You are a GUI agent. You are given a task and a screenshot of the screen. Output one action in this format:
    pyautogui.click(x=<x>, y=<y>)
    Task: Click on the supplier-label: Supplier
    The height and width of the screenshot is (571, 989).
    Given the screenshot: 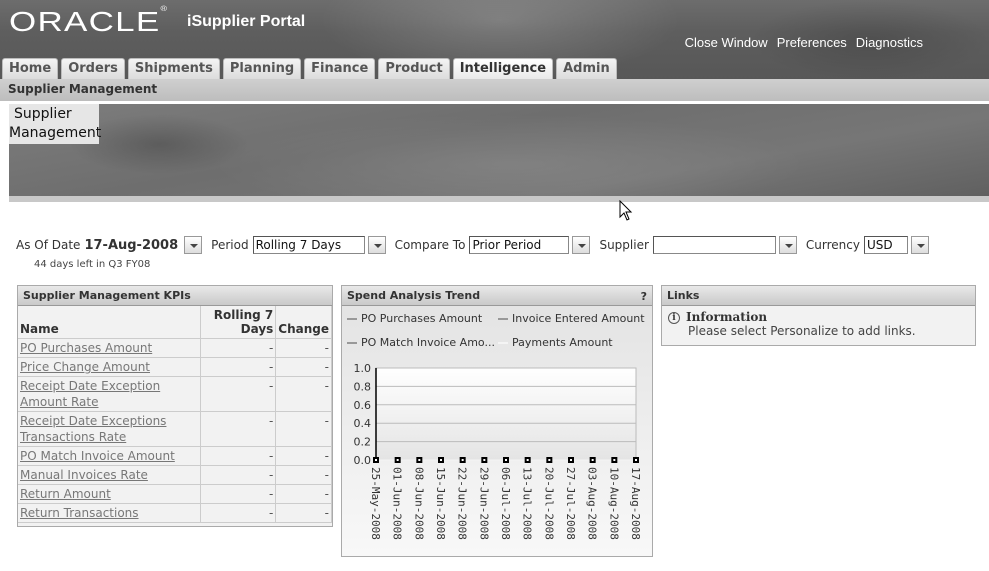 What is the action you would take?
    pyautogui.click(x=624, y=245)
    